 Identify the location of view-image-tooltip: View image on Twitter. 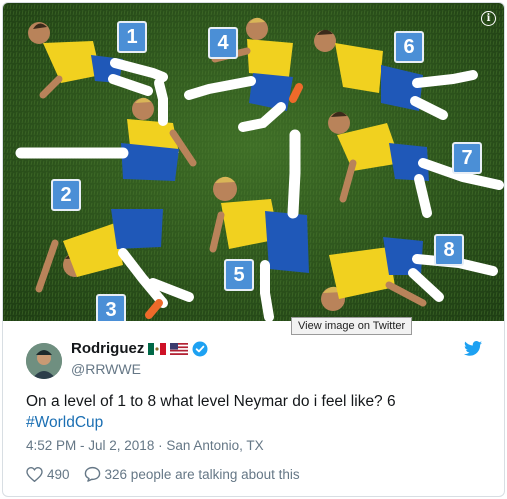
(352, 326).